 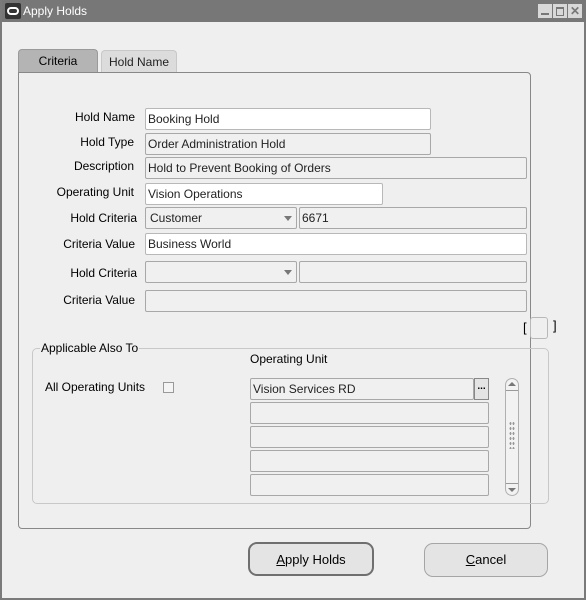 I want to click on criteria-value-1-field: Business World, so click(x=336, y=244).